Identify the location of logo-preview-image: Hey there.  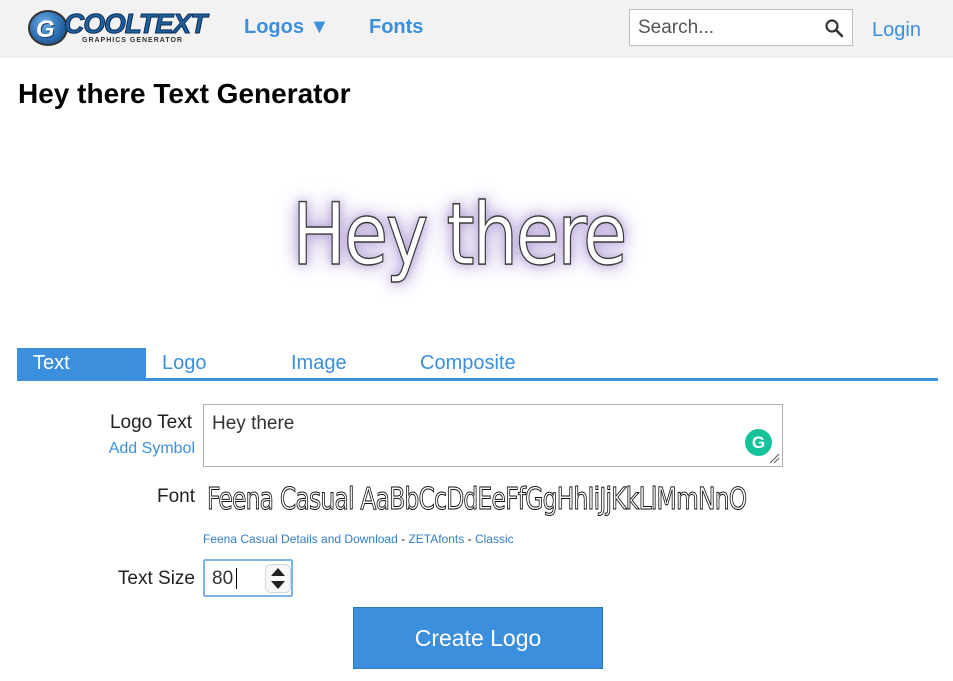
(477, 235).